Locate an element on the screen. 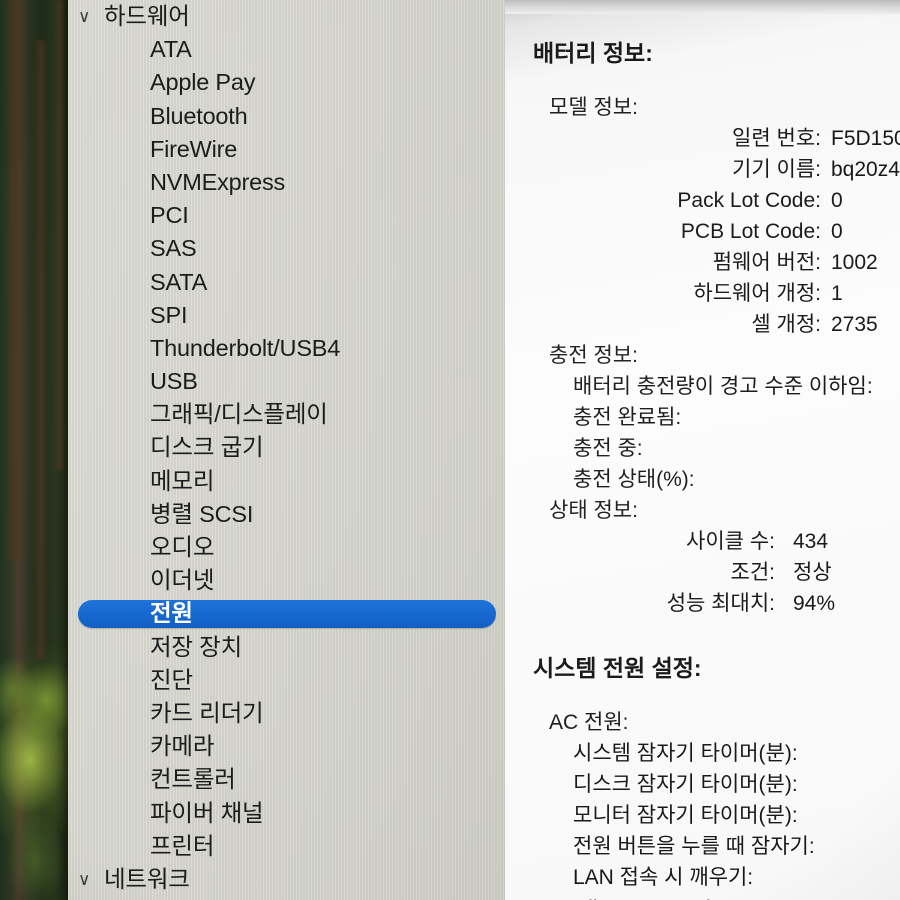  sidebar-item-label: 그래픽/디스플레이 is located at coordinates (239, 414).